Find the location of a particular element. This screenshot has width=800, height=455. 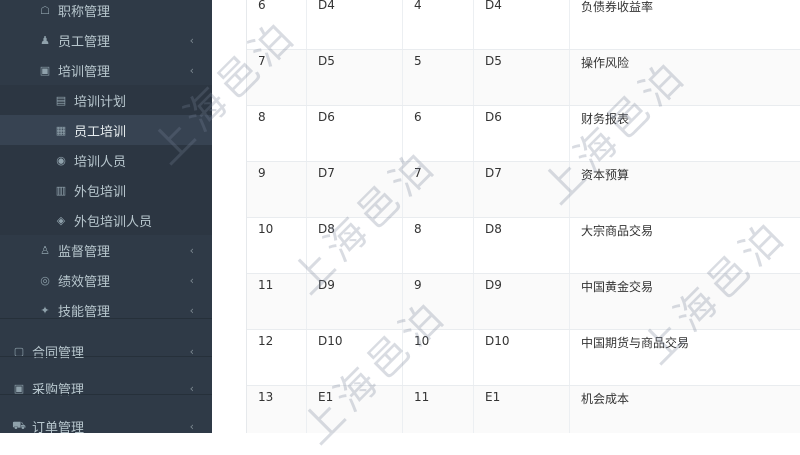

table-cell: 5 is located at coordinates (438, 77).